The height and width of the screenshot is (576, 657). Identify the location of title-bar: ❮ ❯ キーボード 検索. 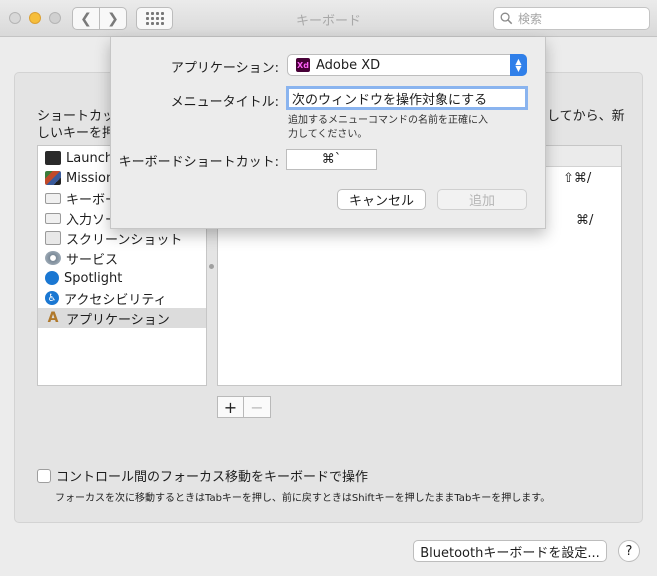
(328, 18).